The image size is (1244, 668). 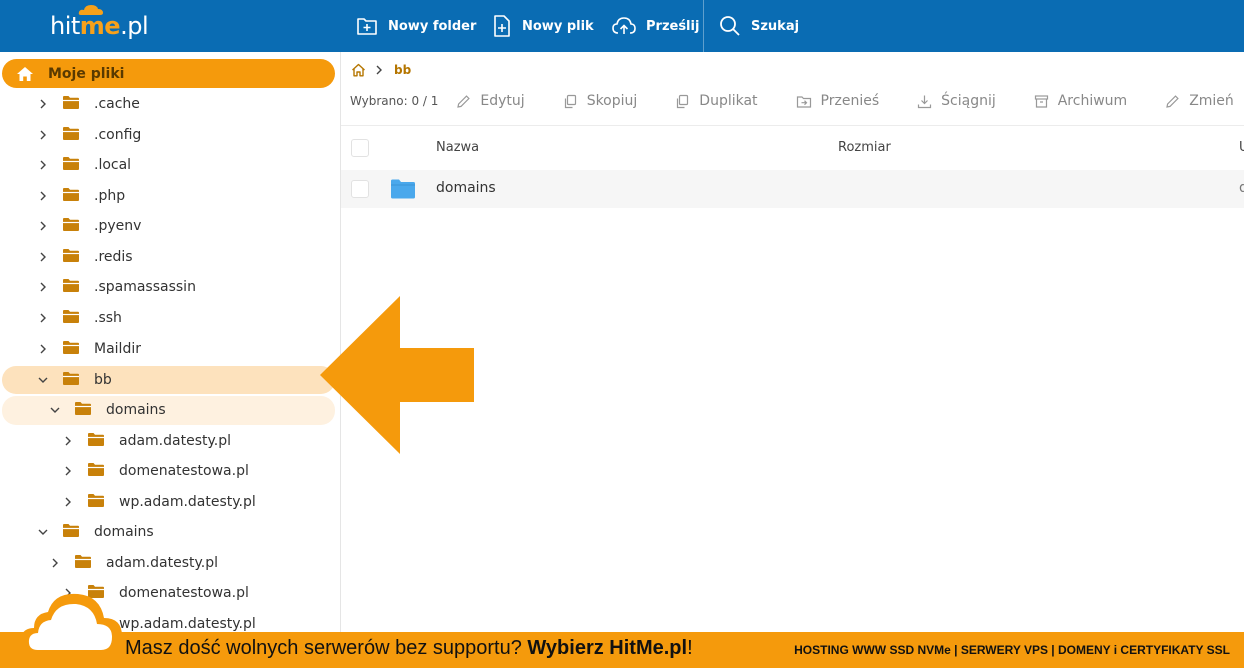 I want to click on column-header-size: Rozmiar, so click(x=864, y=147).